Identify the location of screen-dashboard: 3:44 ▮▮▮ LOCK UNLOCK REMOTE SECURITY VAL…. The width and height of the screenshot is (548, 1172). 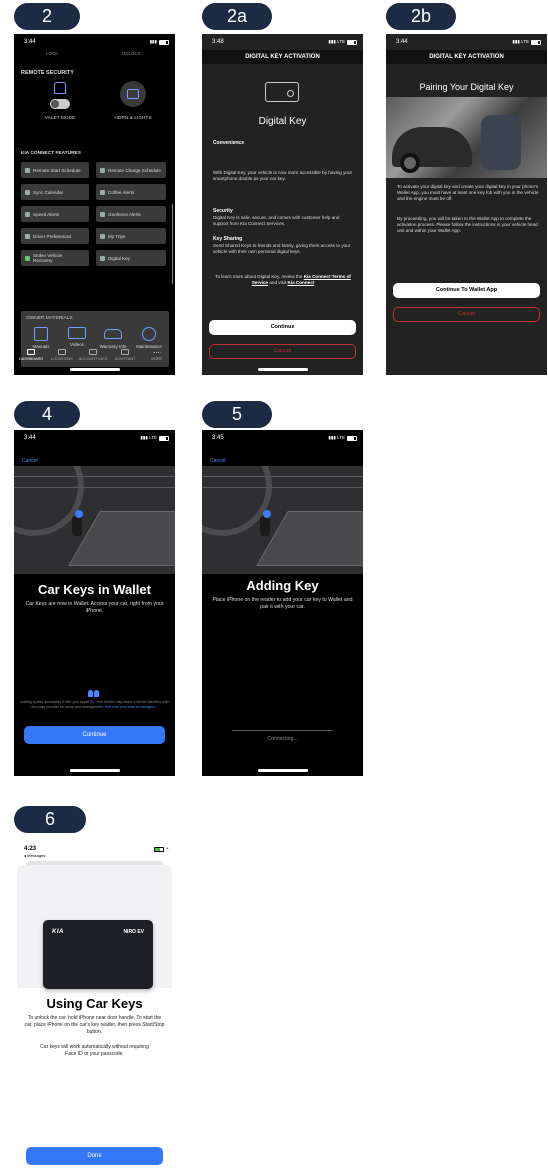
(94, 204).